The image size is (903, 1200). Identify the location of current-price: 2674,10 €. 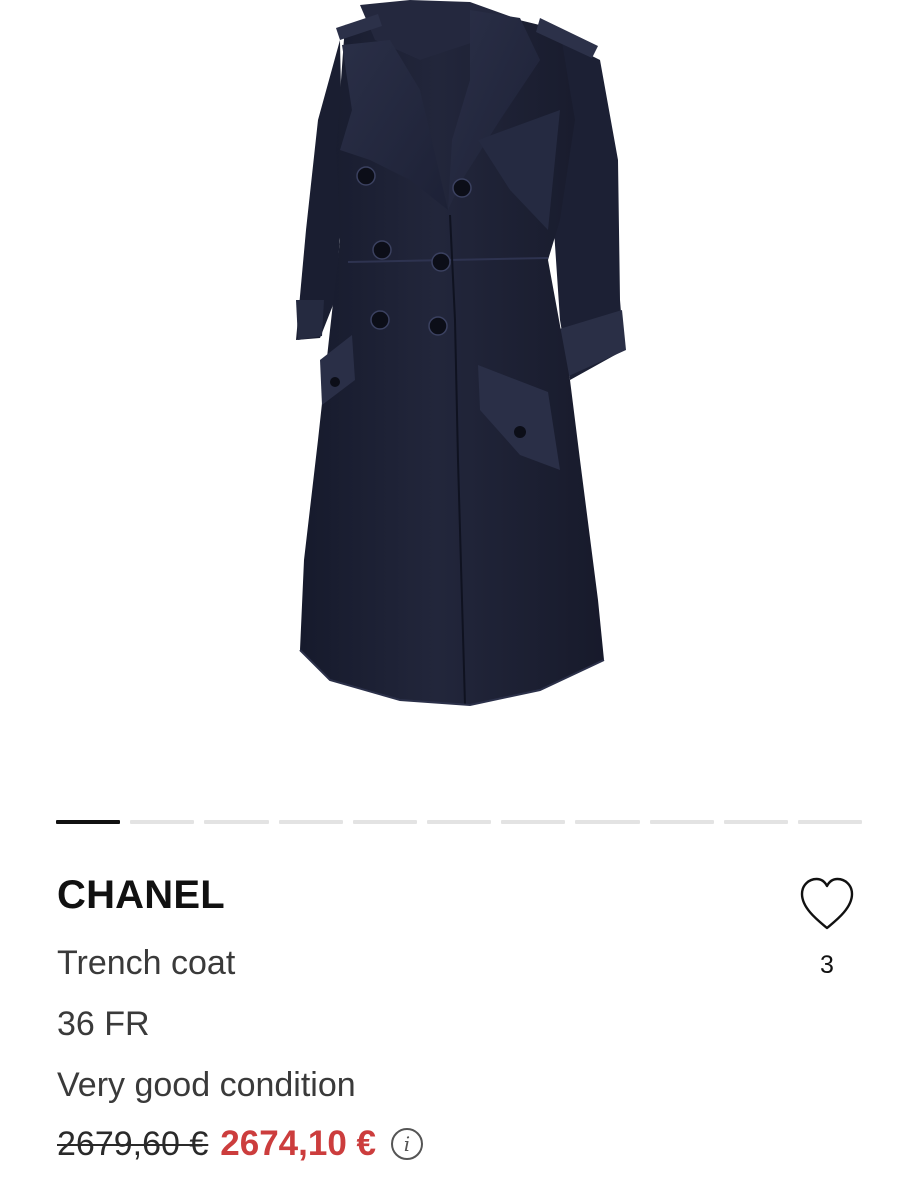
(298, 1143).